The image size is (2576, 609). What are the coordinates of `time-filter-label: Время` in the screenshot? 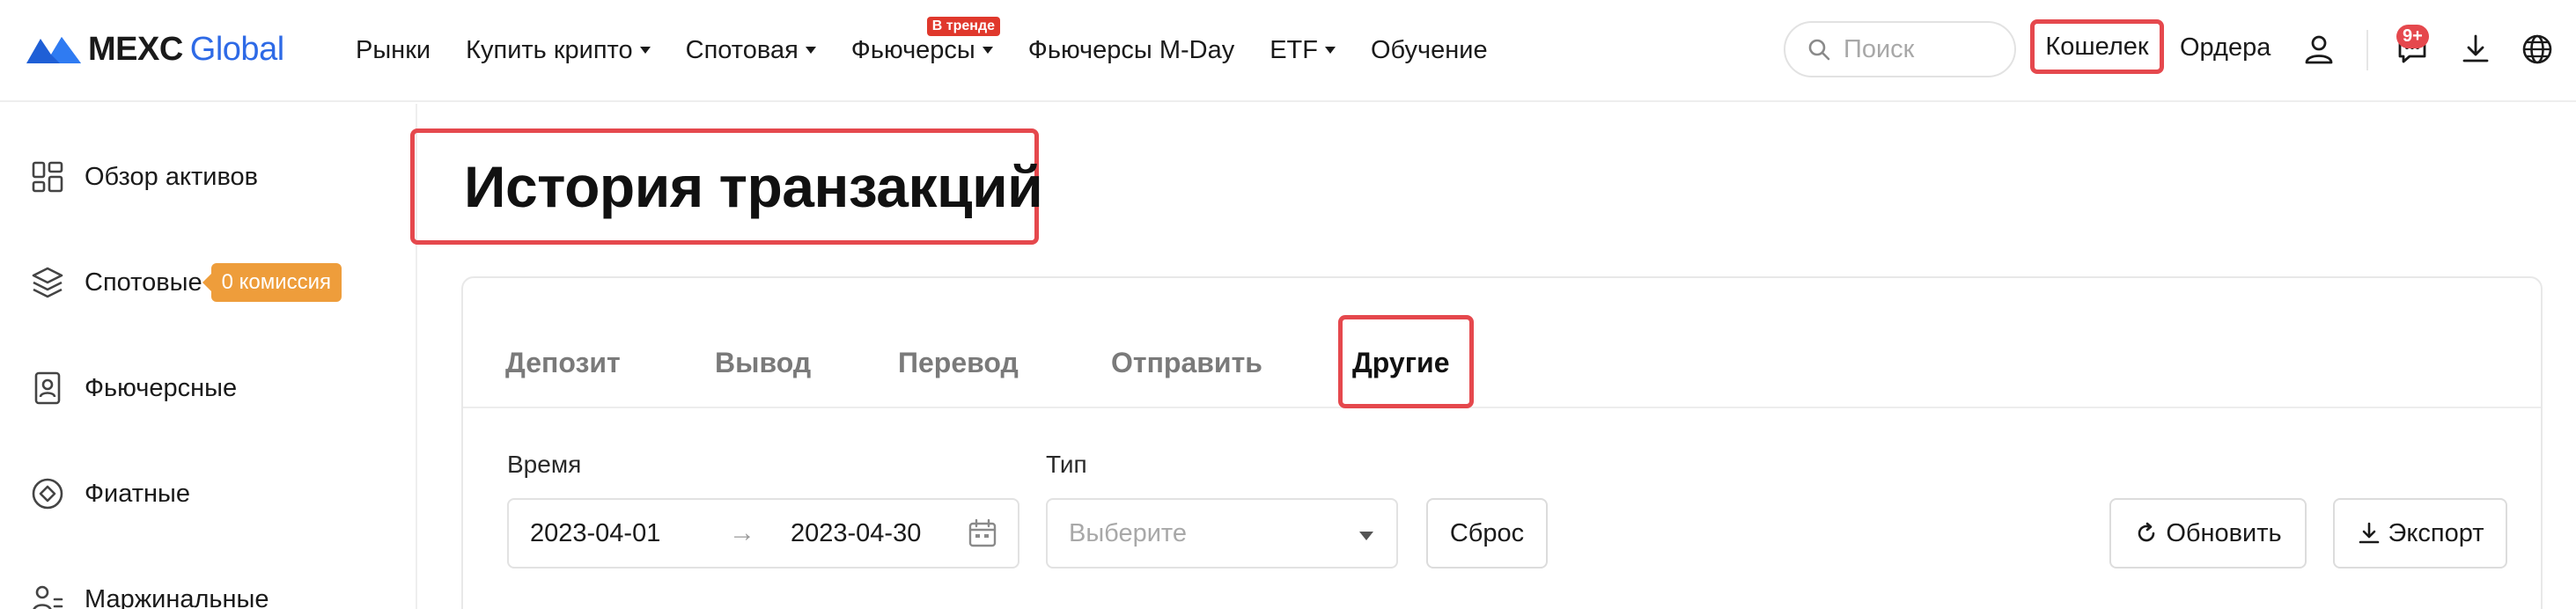 It's located at (545, 464).